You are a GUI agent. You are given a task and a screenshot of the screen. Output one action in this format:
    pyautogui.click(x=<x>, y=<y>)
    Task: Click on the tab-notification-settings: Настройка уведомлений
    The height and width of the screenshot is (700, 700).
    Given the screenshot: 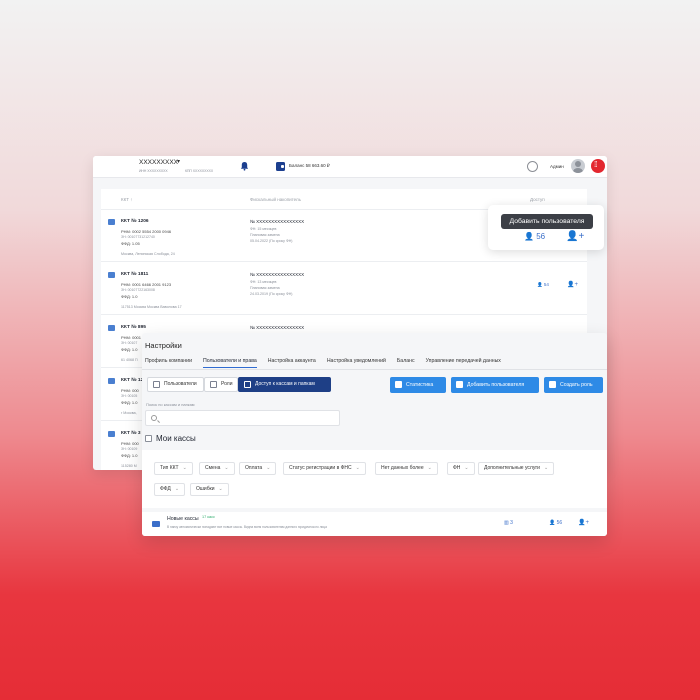 What is the action you would take?
    pyautogui.click(x=356, y=363)
    